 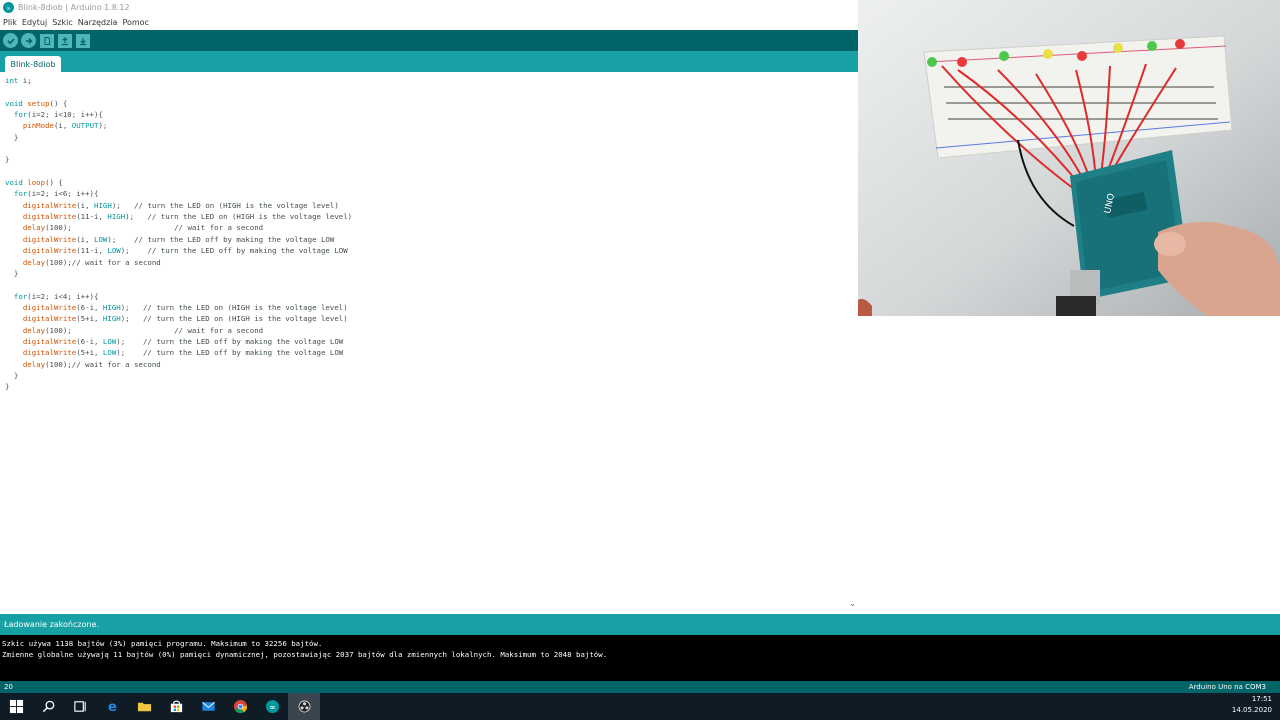 What do you see at coordinates (178, 125) in the screenshot?
I see `code-line: pinMode(i, OUTPUT);` at bounding box center [178, 125].